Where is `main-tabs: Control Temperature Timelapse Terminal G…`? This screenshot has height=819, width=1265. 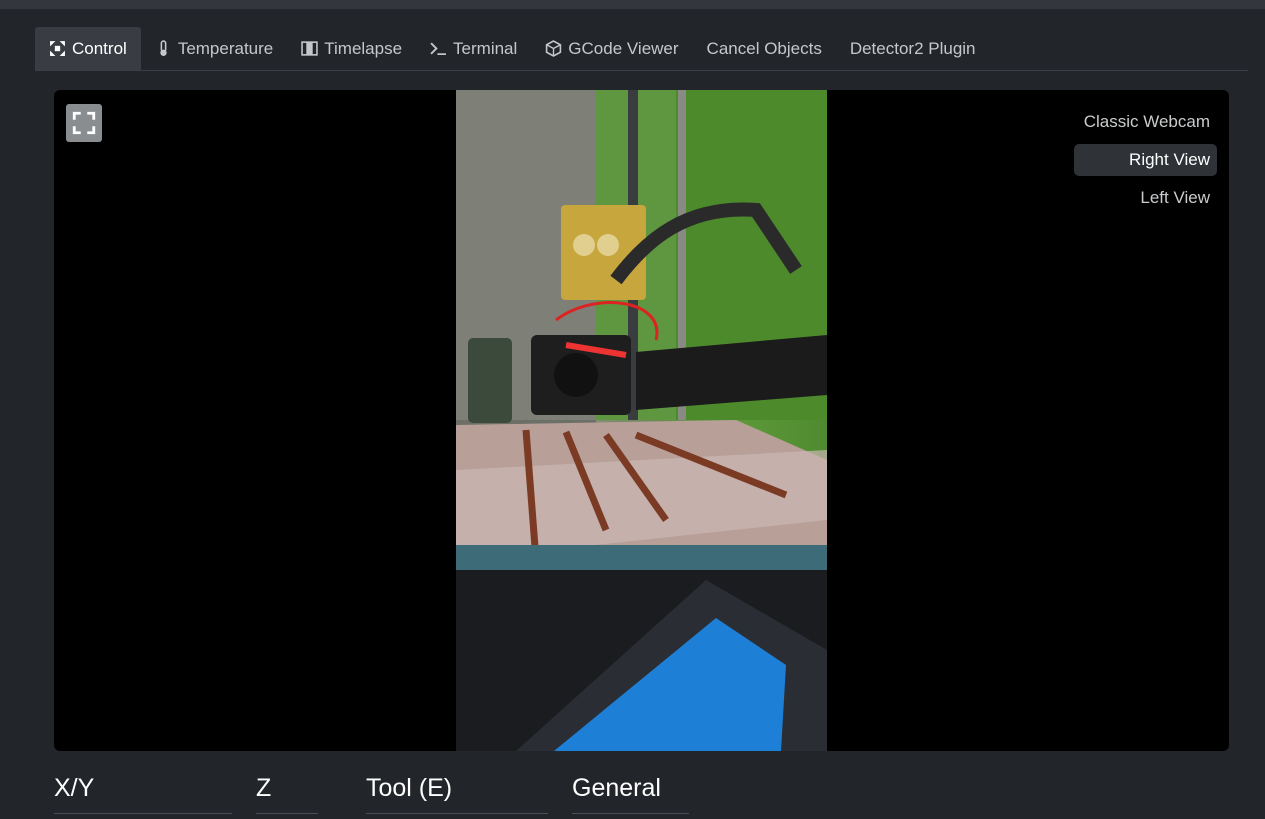
main-tabs: Control Temperature Timelapse Terminal G… is located at coordinates (641, 49).